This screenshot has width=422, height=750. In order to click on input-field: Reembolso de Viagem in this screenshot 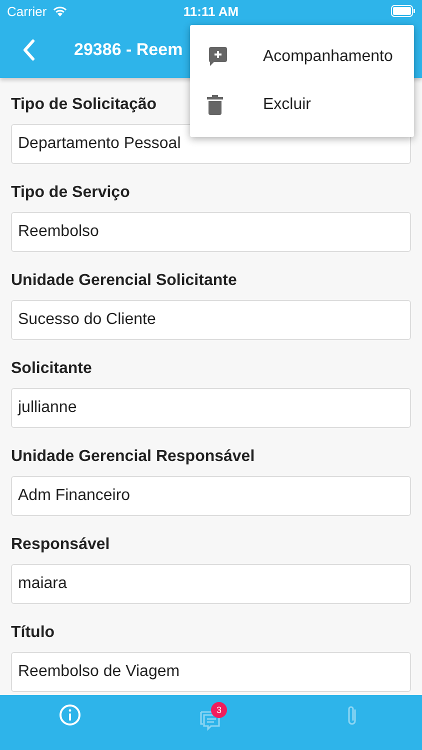, I will do `click(211, 672)`.